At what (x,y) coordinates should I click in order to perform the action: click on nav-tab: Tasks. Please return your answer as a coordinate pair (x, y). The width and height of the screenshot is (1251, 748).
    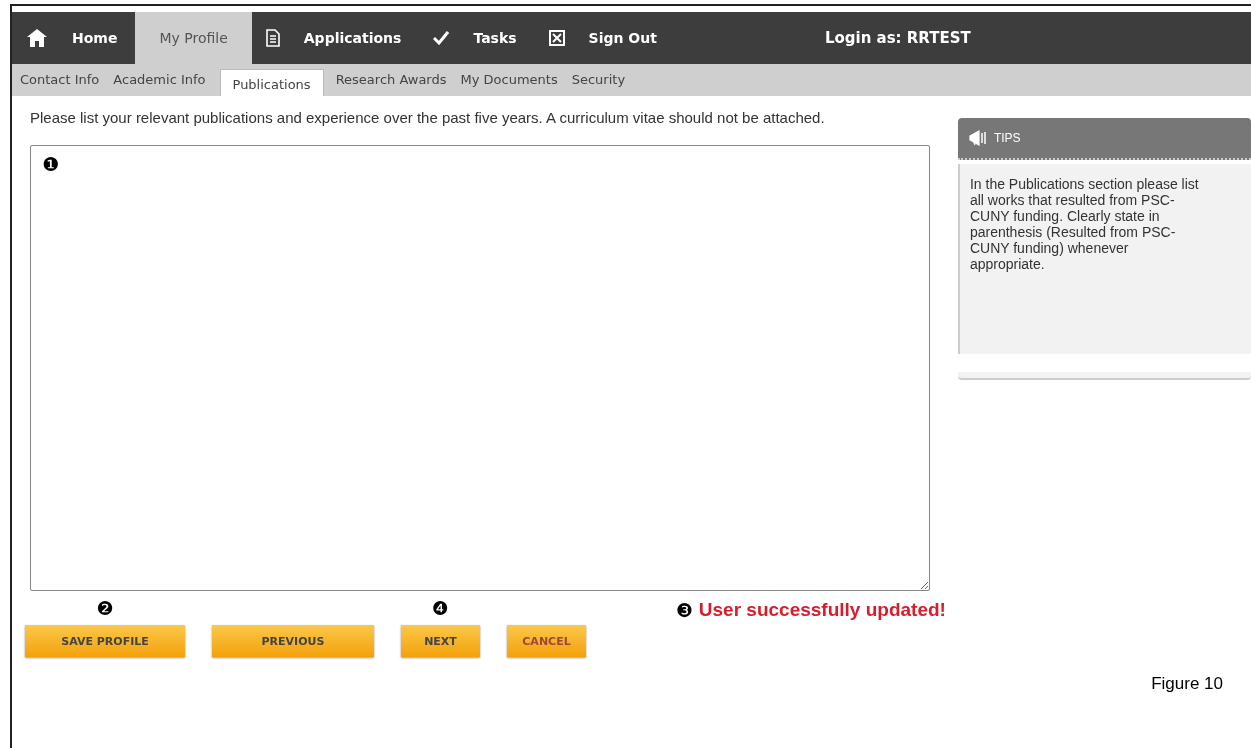
    Looking at the image, I should click on (495, 38).